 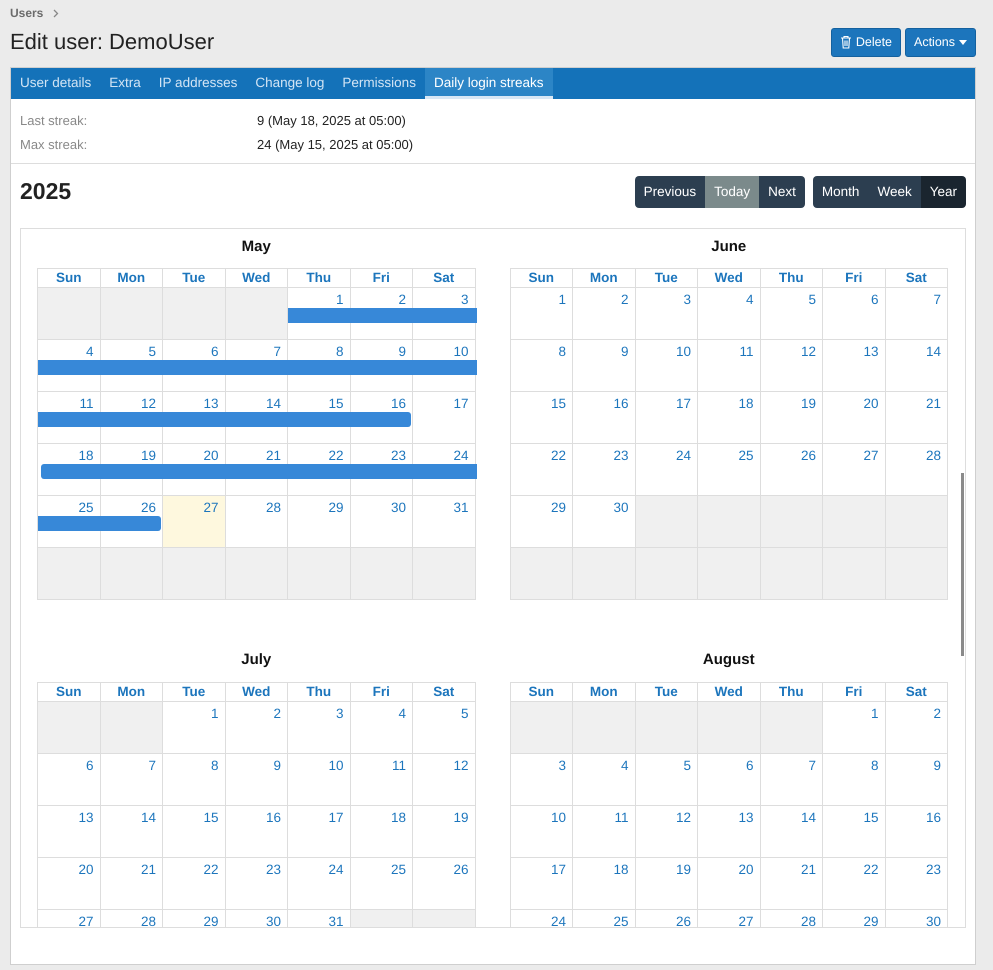 I want to click on day-number: 18, so click(x=398, y=817).